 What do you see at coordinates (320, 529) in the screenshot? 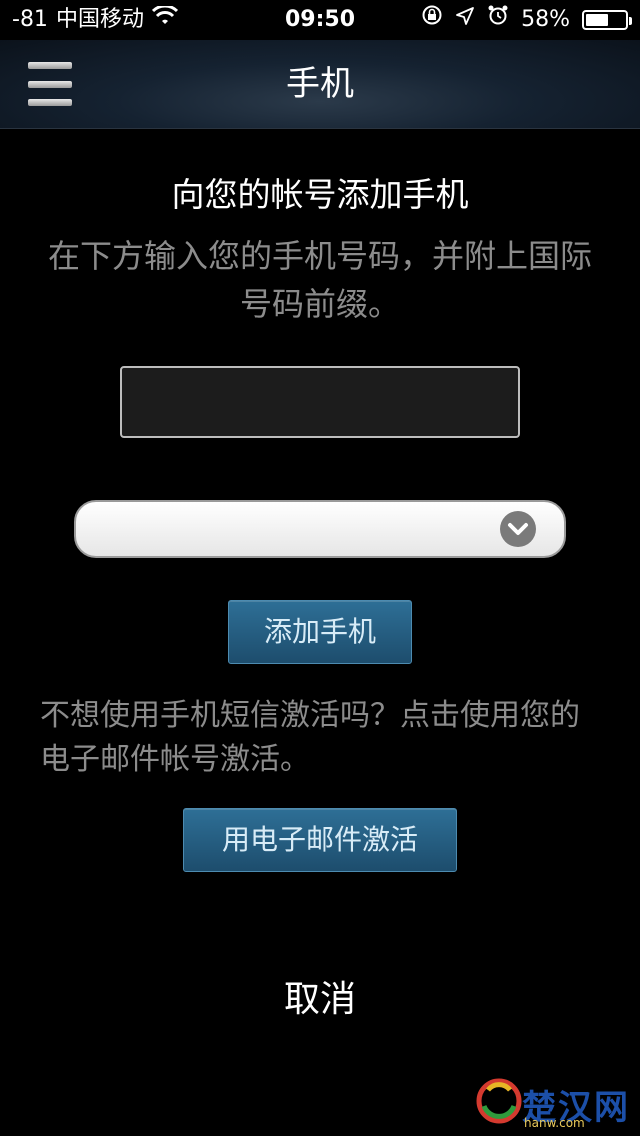
I see `country-code-select` at bounding box center [320, 529].